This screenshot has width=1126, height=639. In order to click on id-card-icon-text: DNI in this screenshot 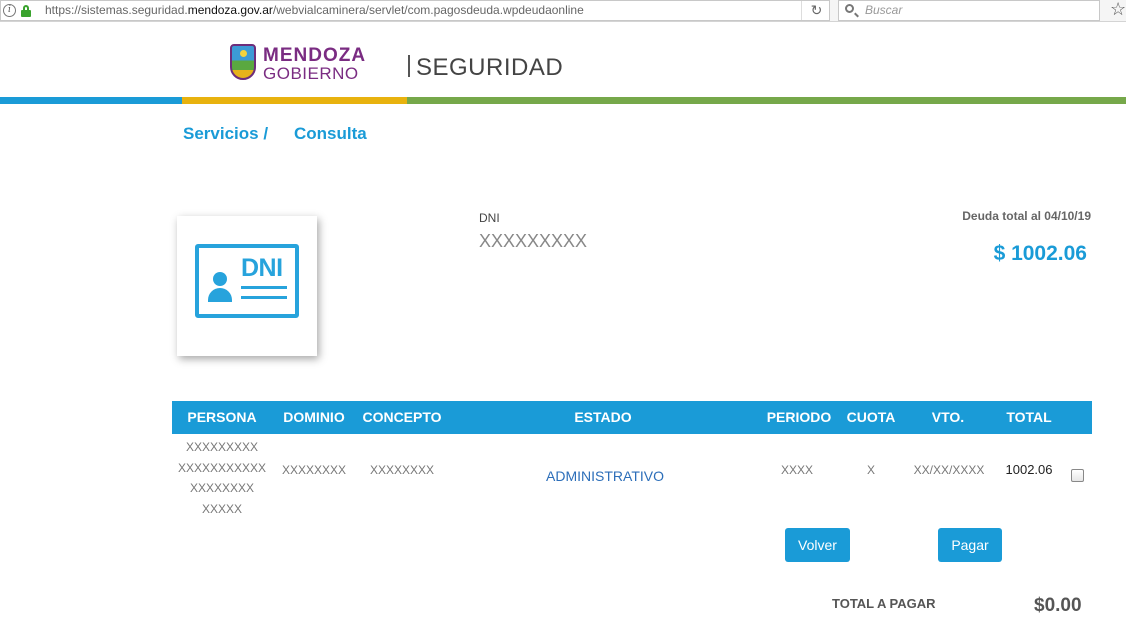, I will do `click(262, 268)`.